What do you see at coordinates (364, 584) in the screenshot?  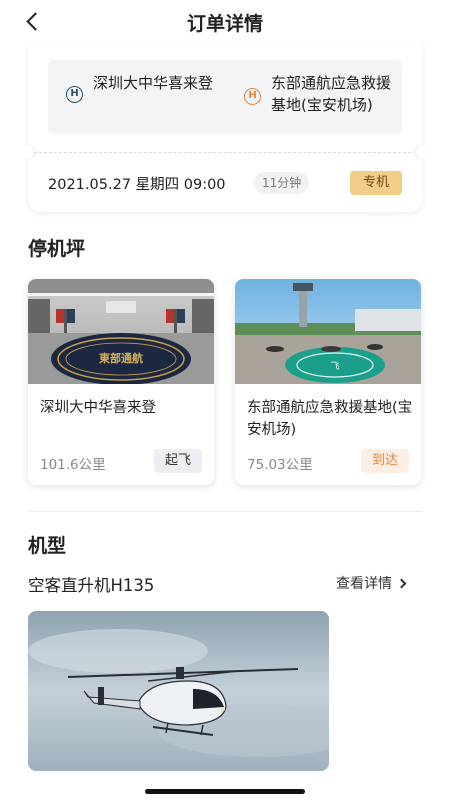 I see `view-details-label: 查看详情` at bounding box center [364, 584].